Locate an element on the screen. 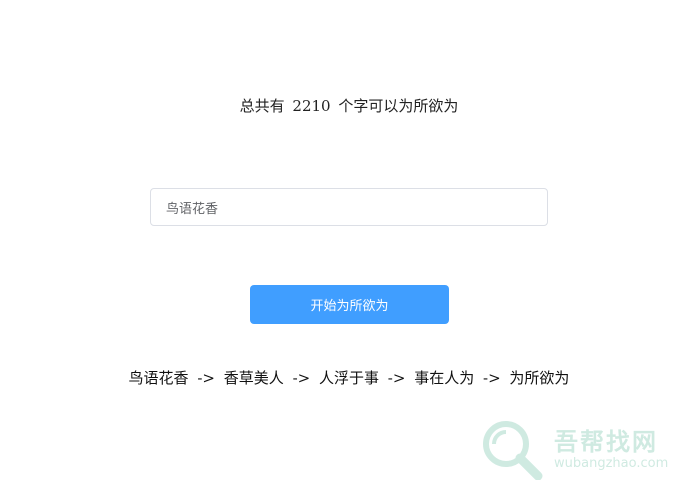 This screenshot has height=498, width=698. headline: 总共有 2210 个字可以为所欲为 is located at coordinates (349, 106).